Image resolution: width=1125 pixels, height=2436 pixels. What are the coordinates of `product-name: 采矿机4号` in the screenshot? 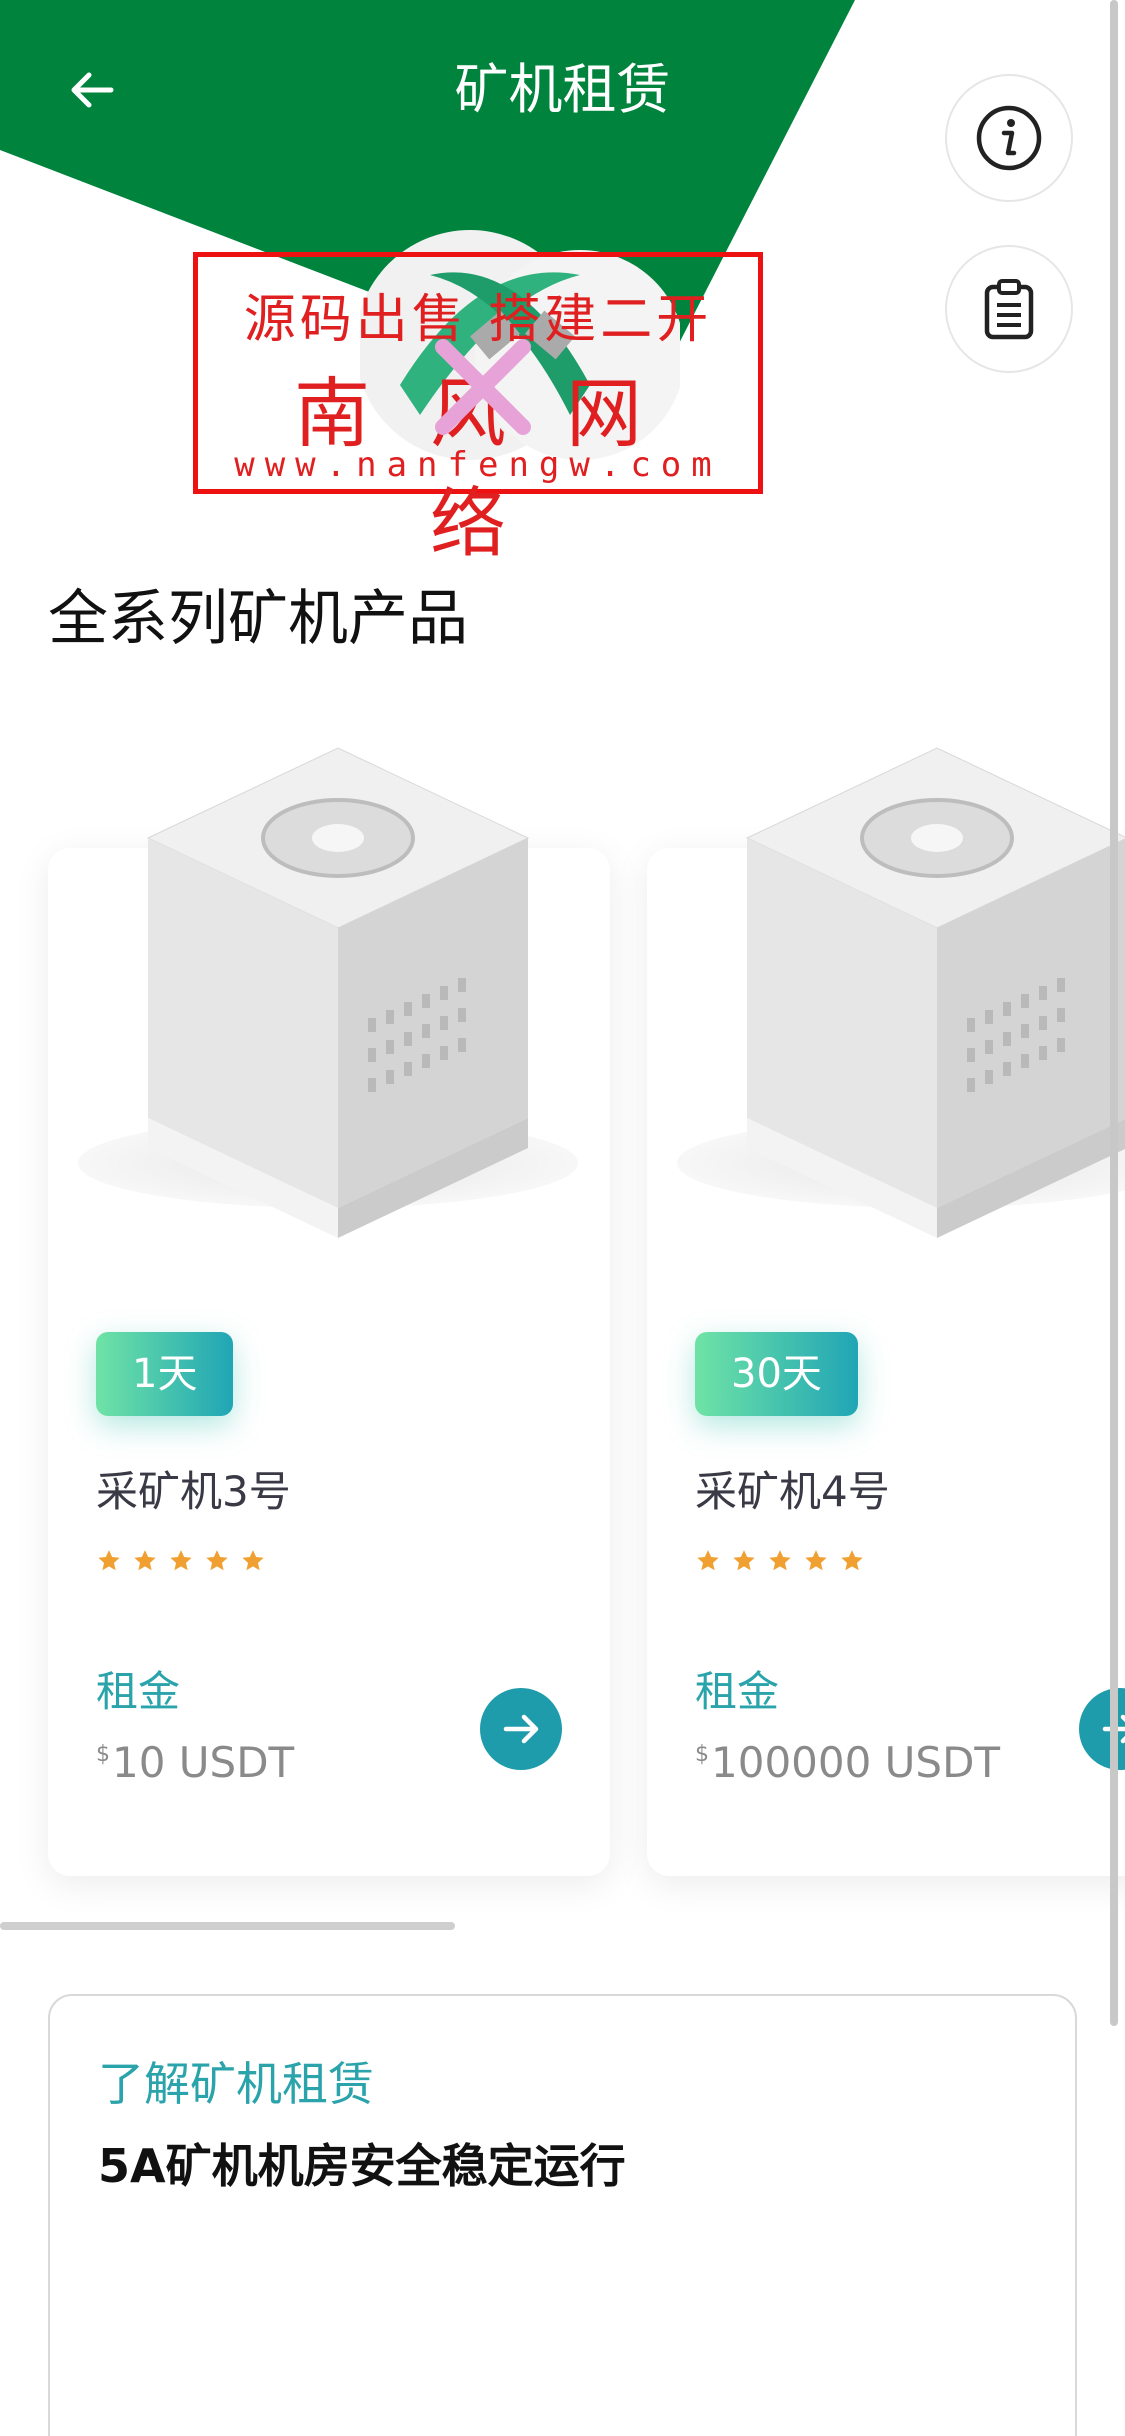 It's located at (792, 1491).